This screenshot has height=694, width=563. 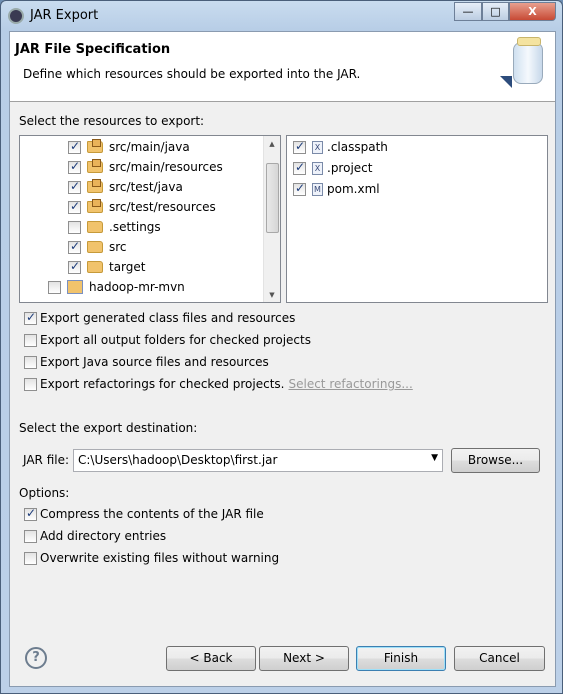 I want to click on tree-item-label: .settings, so click(x=135, y=227).